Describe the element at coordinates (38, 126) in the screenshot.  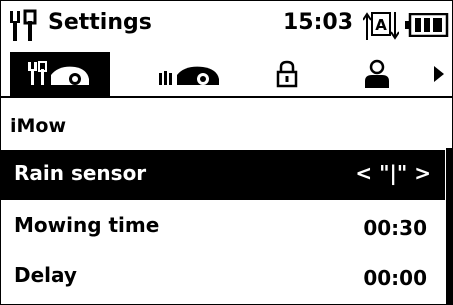
I see `section-title: iMow` at that location.